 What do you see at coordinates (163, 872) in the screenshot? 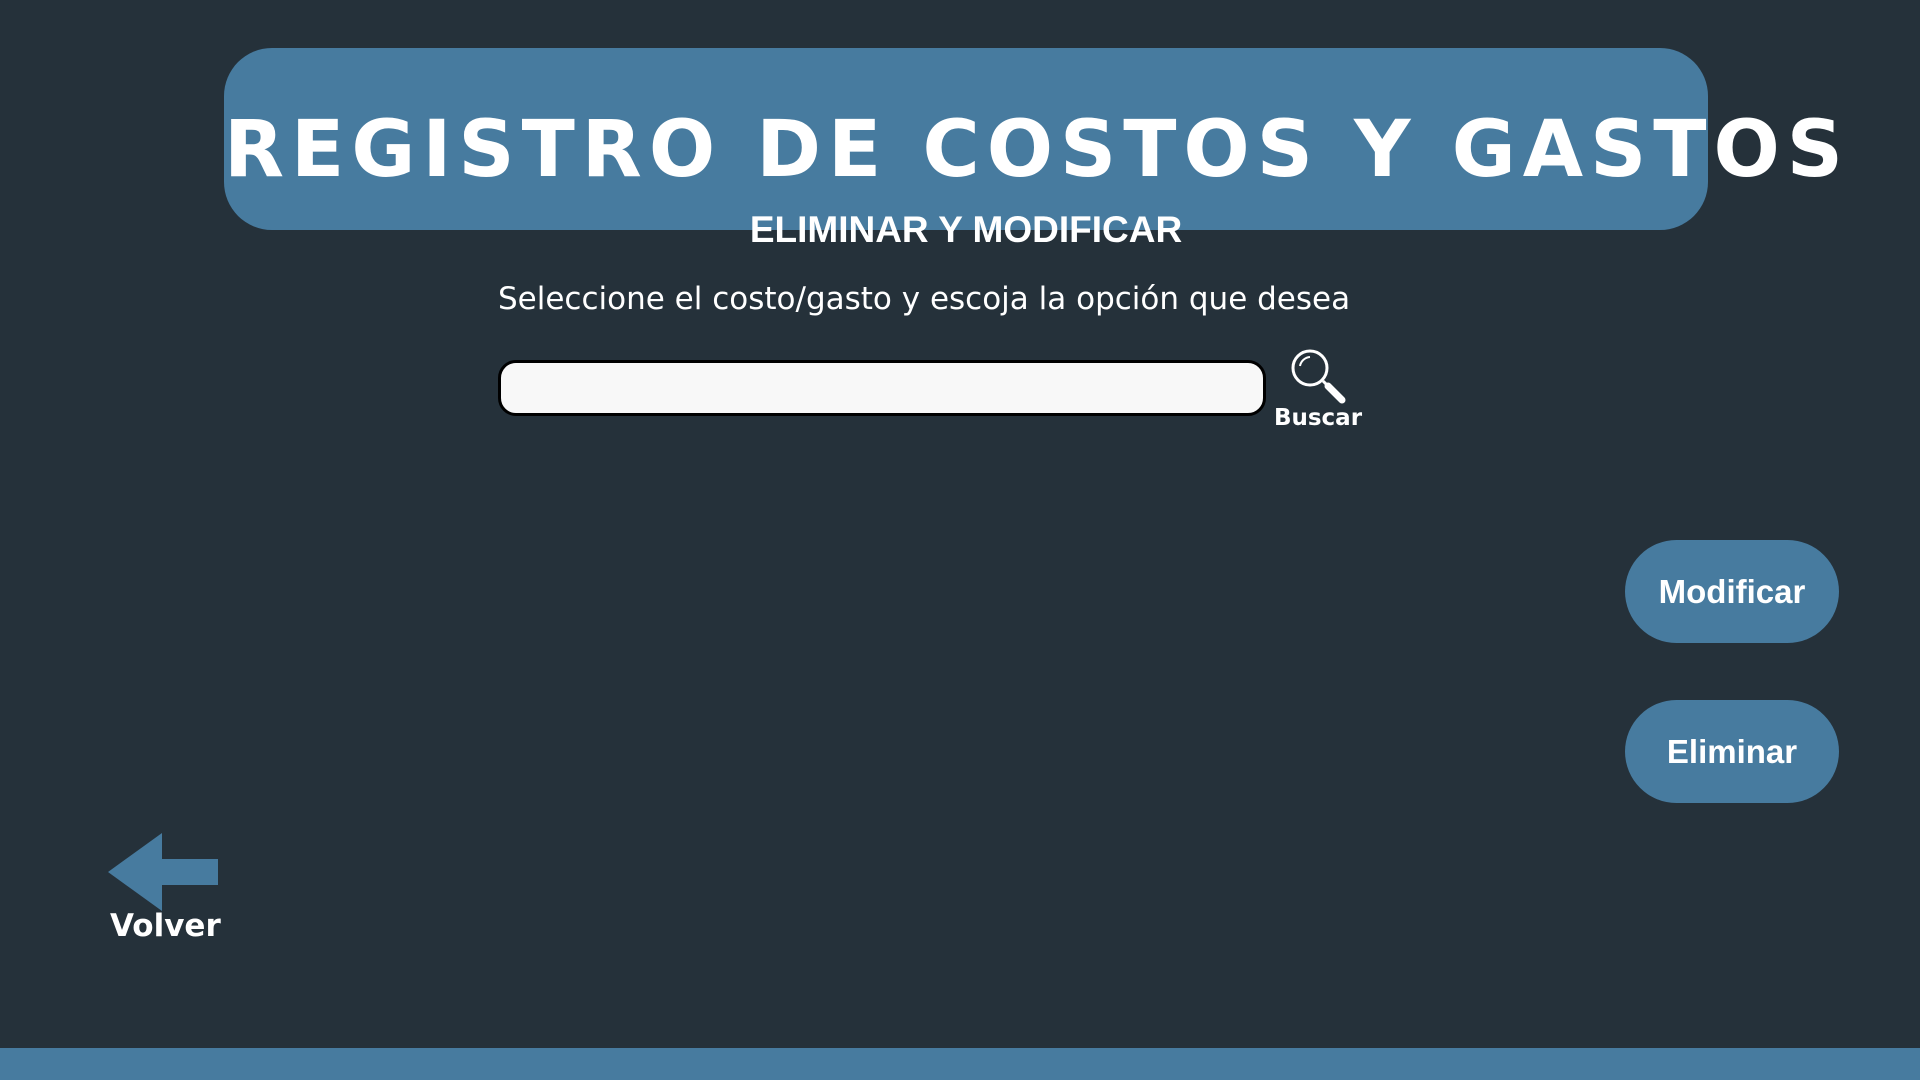
I see `arrow-left-icon` at bounding box center [163, 872].